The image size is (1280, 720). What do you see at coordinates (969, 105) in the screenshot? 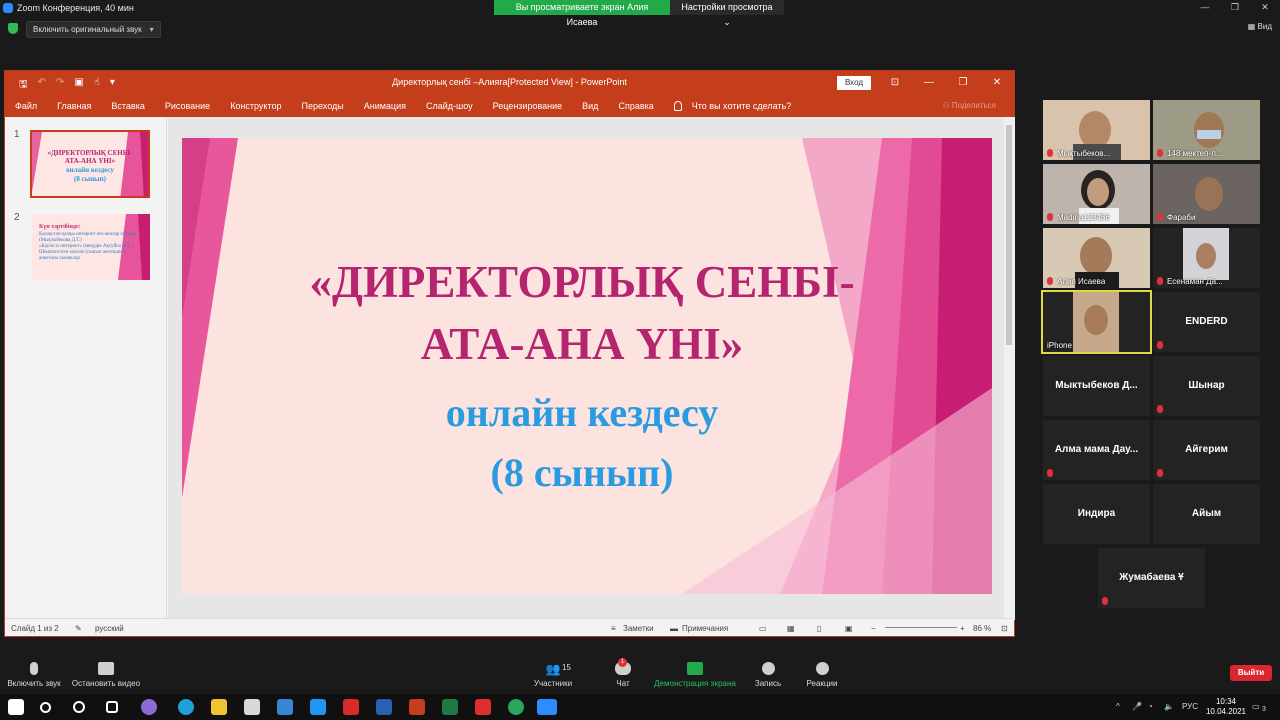
I see `share-button: ⚇ Поделиться` at bounding box center [969, 105].